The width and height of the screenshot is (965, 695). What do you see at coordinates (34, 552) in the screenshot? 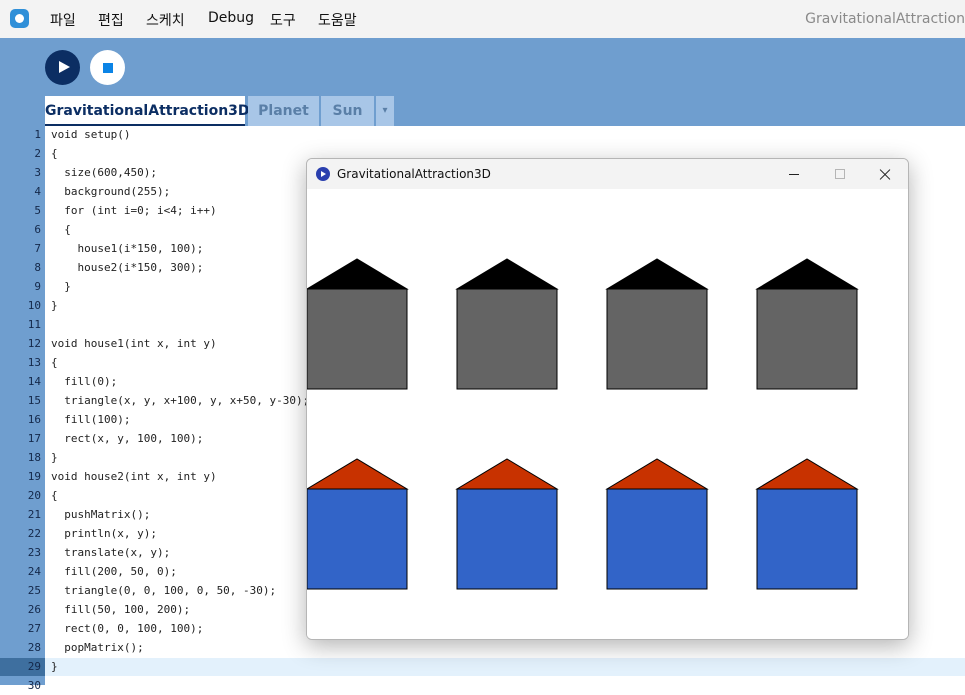
I see `line-number: 23` at bounding box center [34, 552].